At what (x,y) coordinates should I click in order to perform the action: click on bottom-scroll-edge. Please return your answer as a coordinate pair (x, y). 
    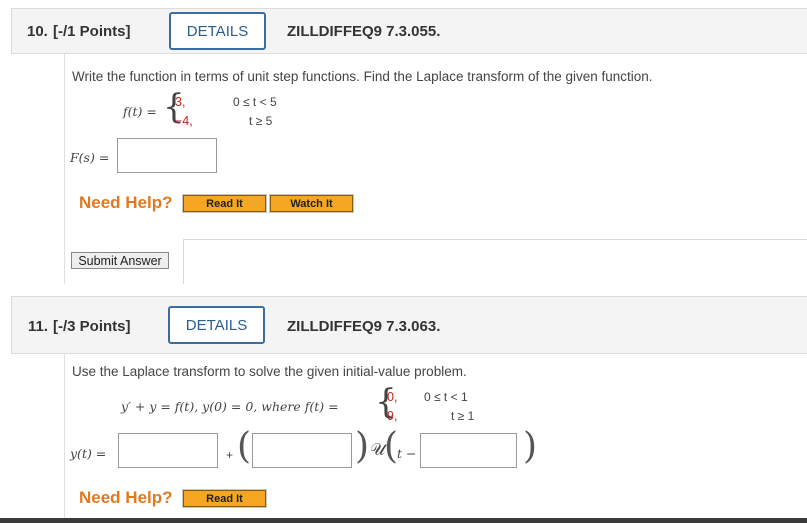
    Looking at the image, I should click on (403, 520).